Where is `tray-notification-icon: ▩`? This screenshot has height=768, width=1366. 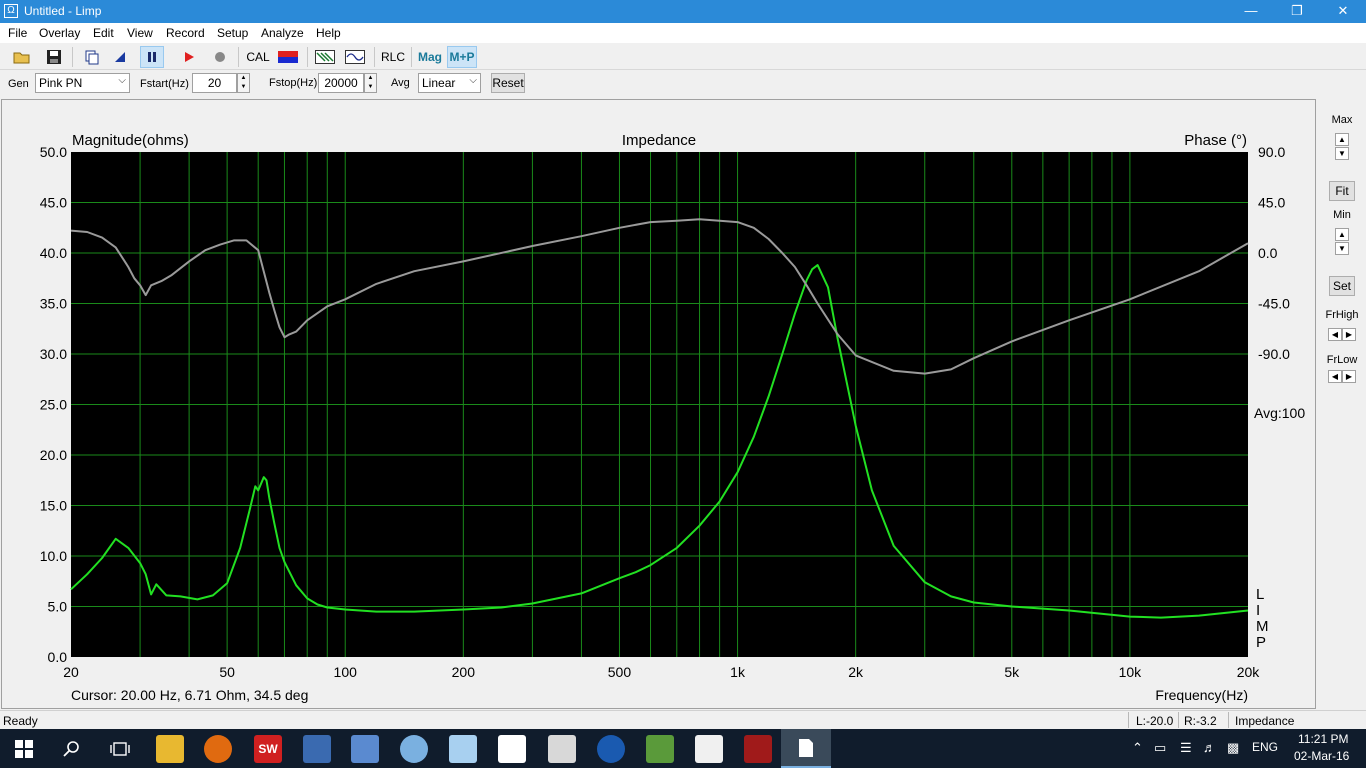
tray-notification-icon: ▩ is located at coordinates (1233, 748).